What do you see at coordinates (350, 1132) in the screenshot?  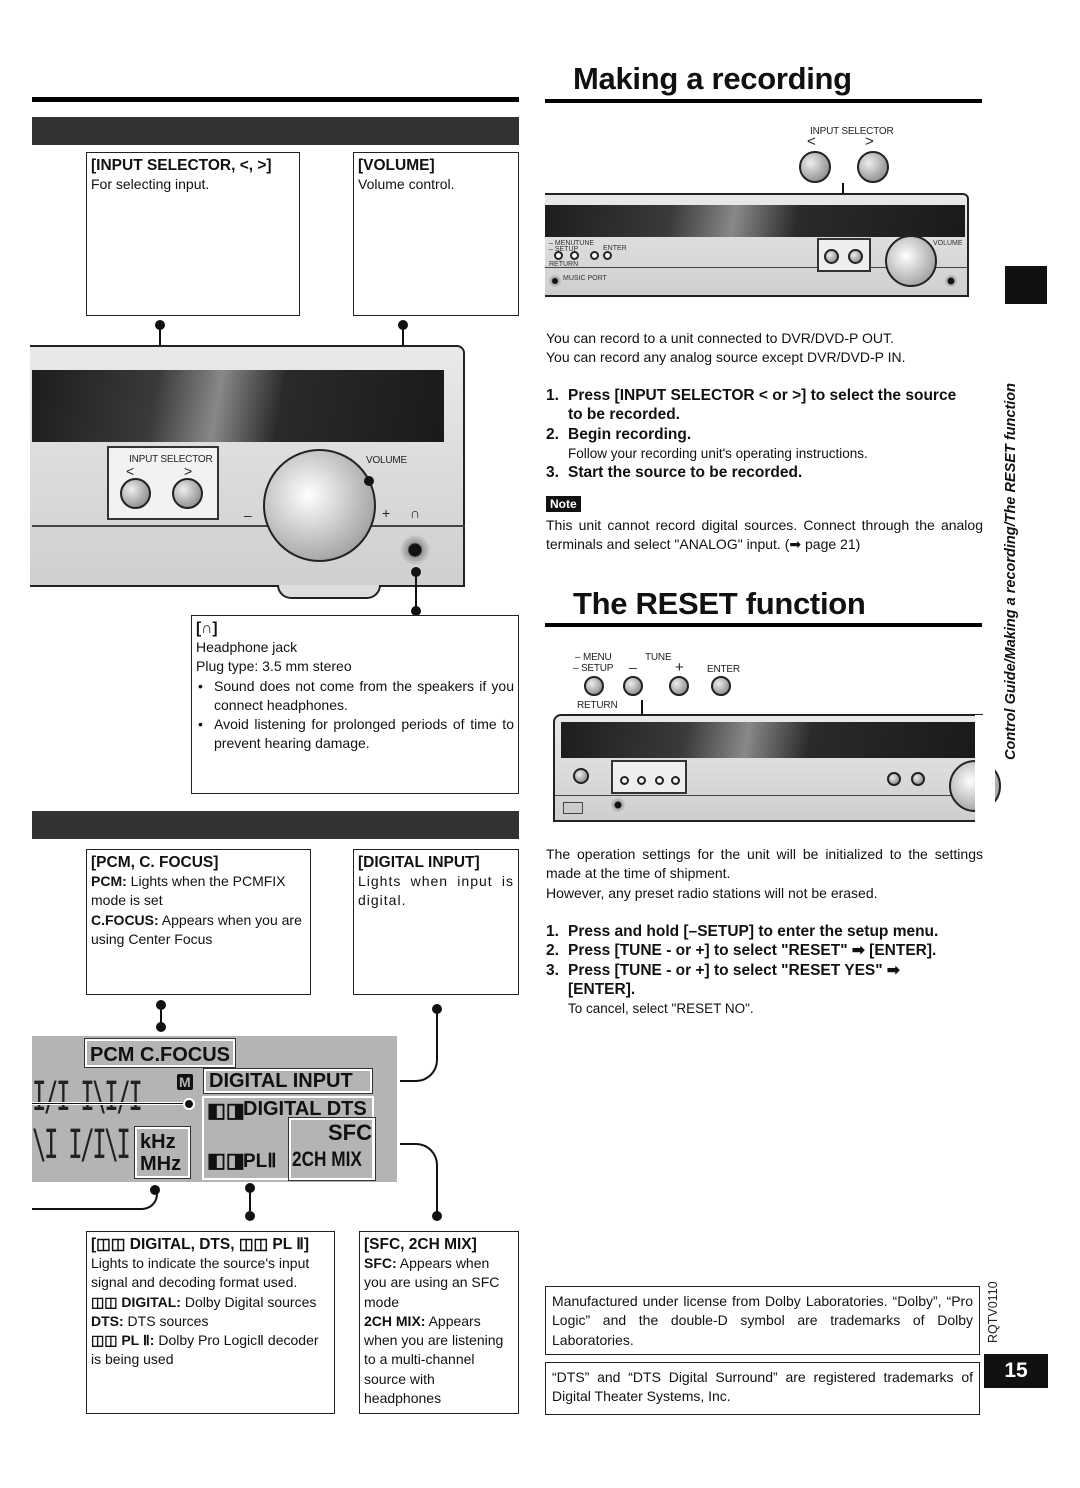 I see `sfc-indicator: SFC` at bounding box center [350, 1132].